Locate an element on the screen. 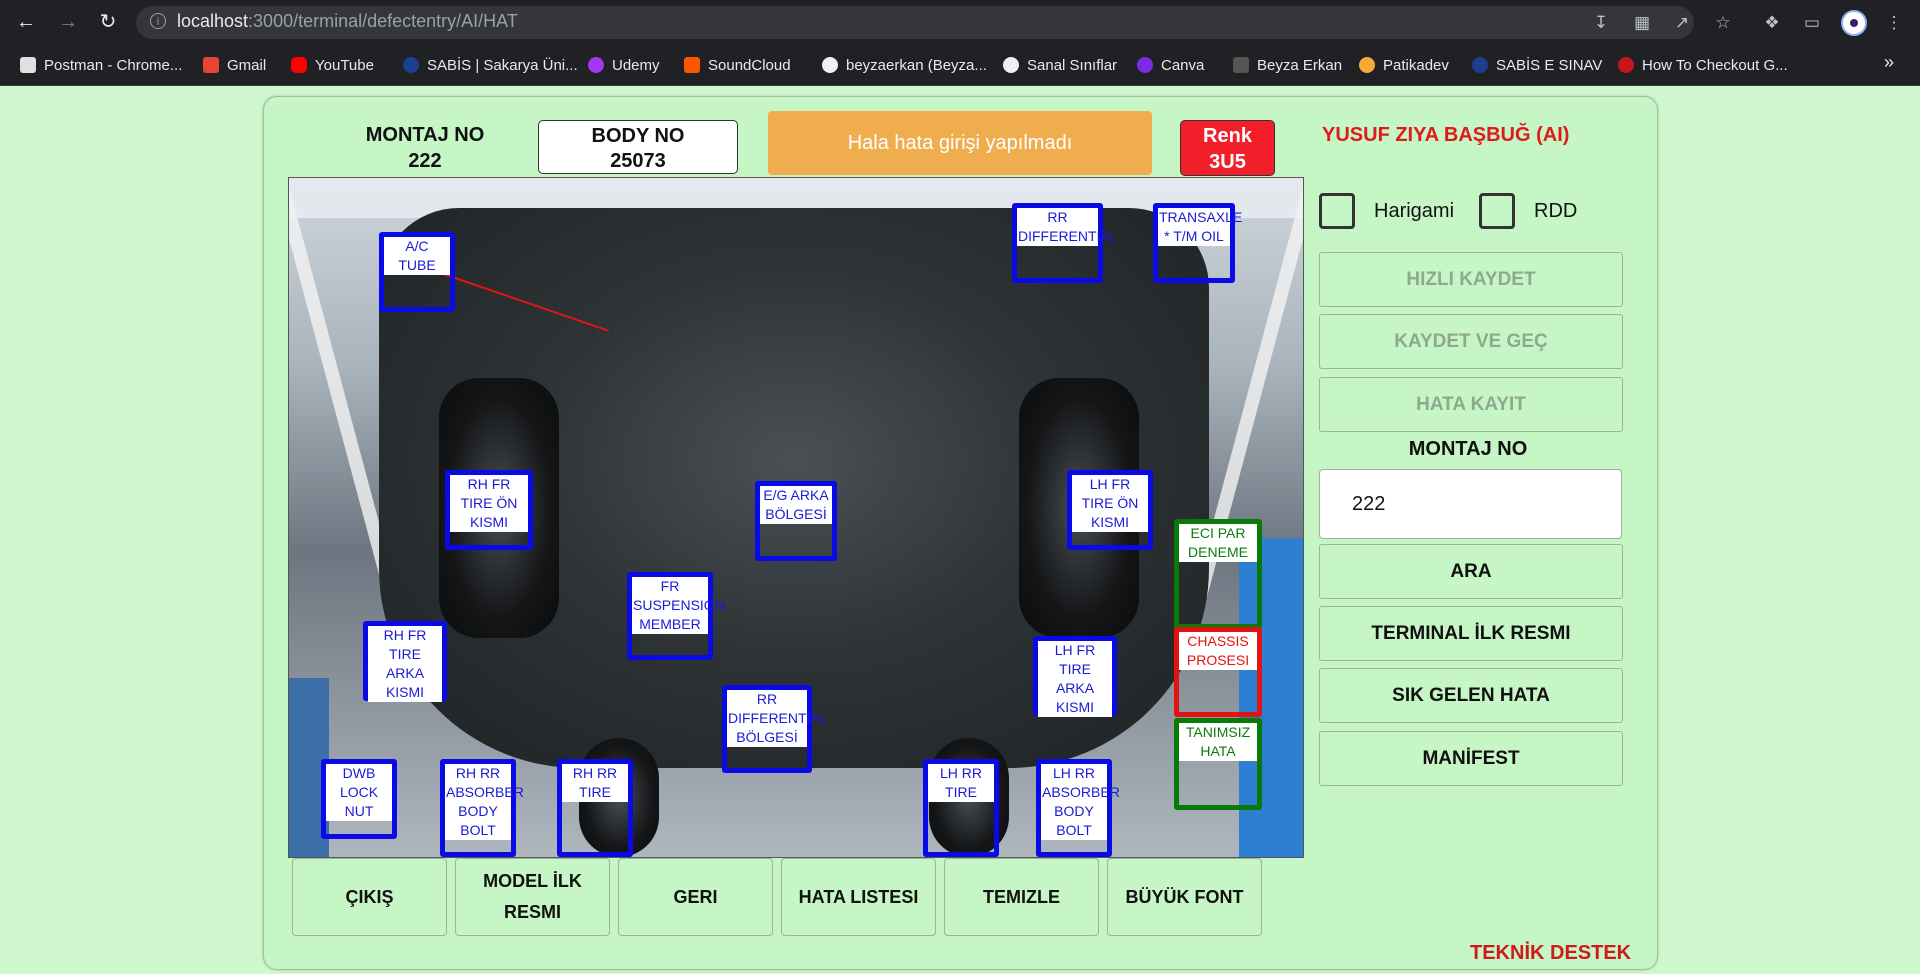  temizle-button: TEMIZLE is located at coordinates (1021, 897).